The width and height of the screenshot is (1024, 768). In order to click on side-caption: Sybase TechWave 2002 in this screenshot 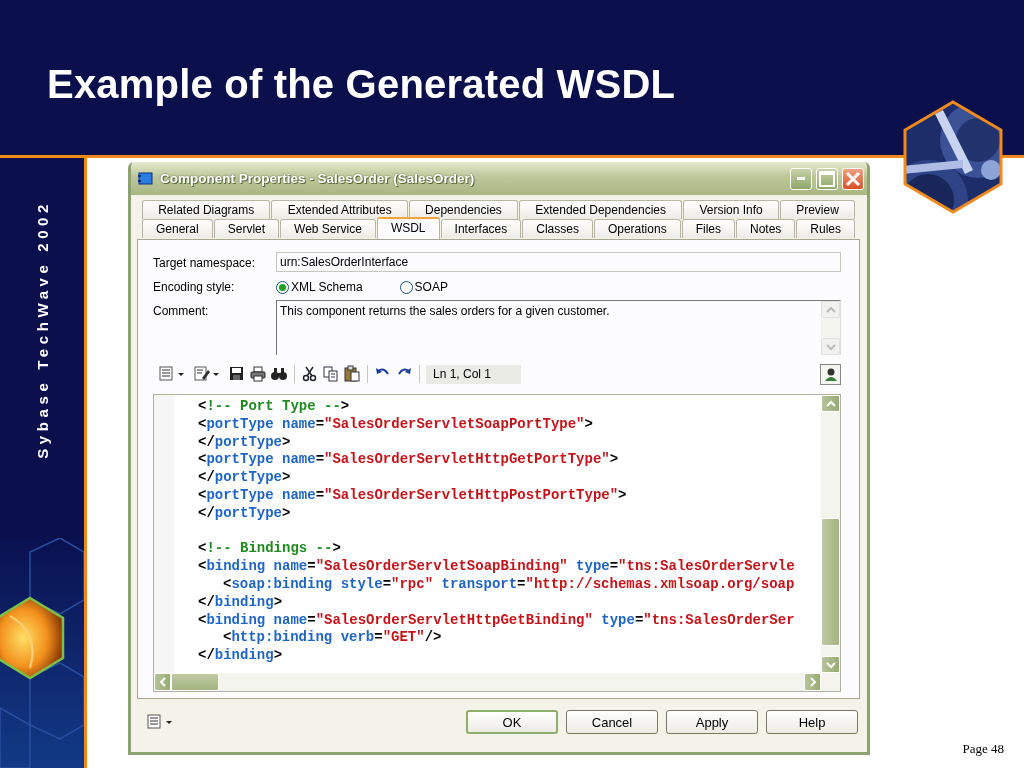, I will do `click(42, 329)`.